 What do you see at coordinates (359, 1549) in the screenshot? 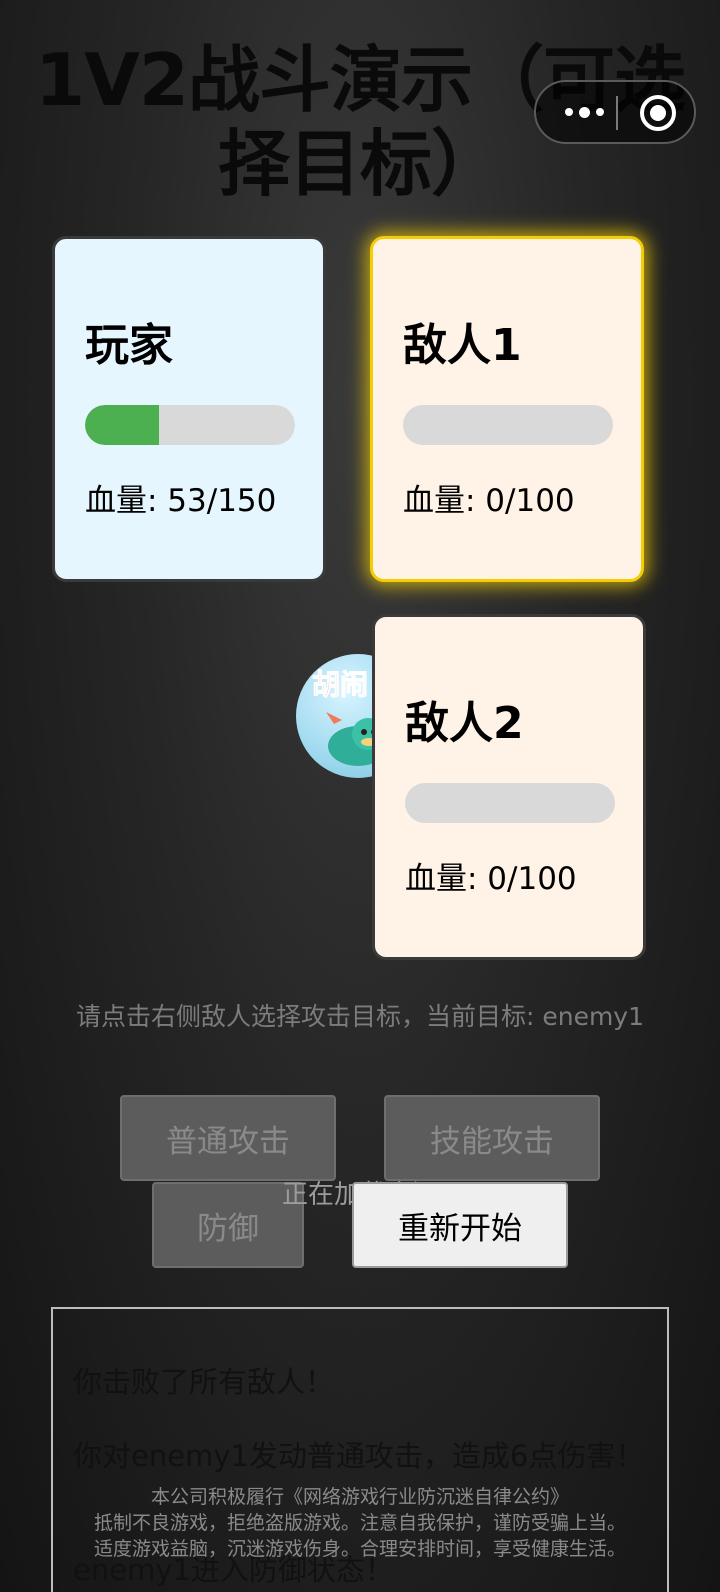
I see `notice-line: 适度游戏益脑，沉迷游戏伤身。合理安排时间，享受健康生活。` at bounding box center [359, 1549].